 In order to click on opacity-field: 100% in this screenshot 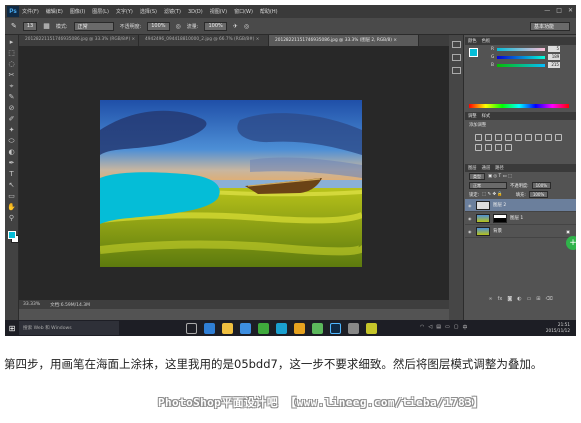, I will do `click(158, 26)`.